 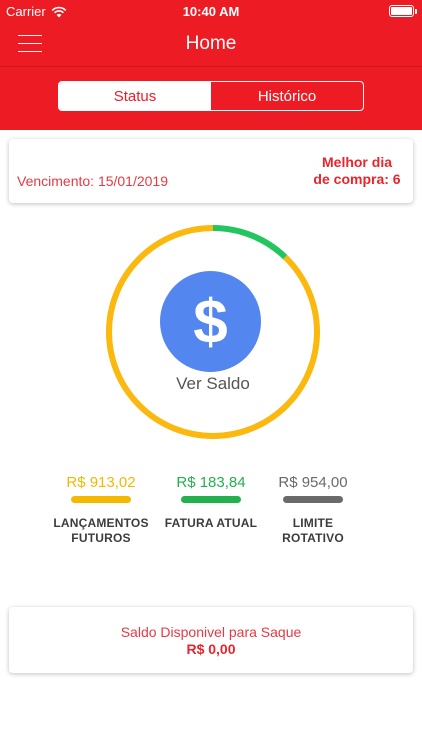 I want to click on nav-divider, so click(x=211, y=66).